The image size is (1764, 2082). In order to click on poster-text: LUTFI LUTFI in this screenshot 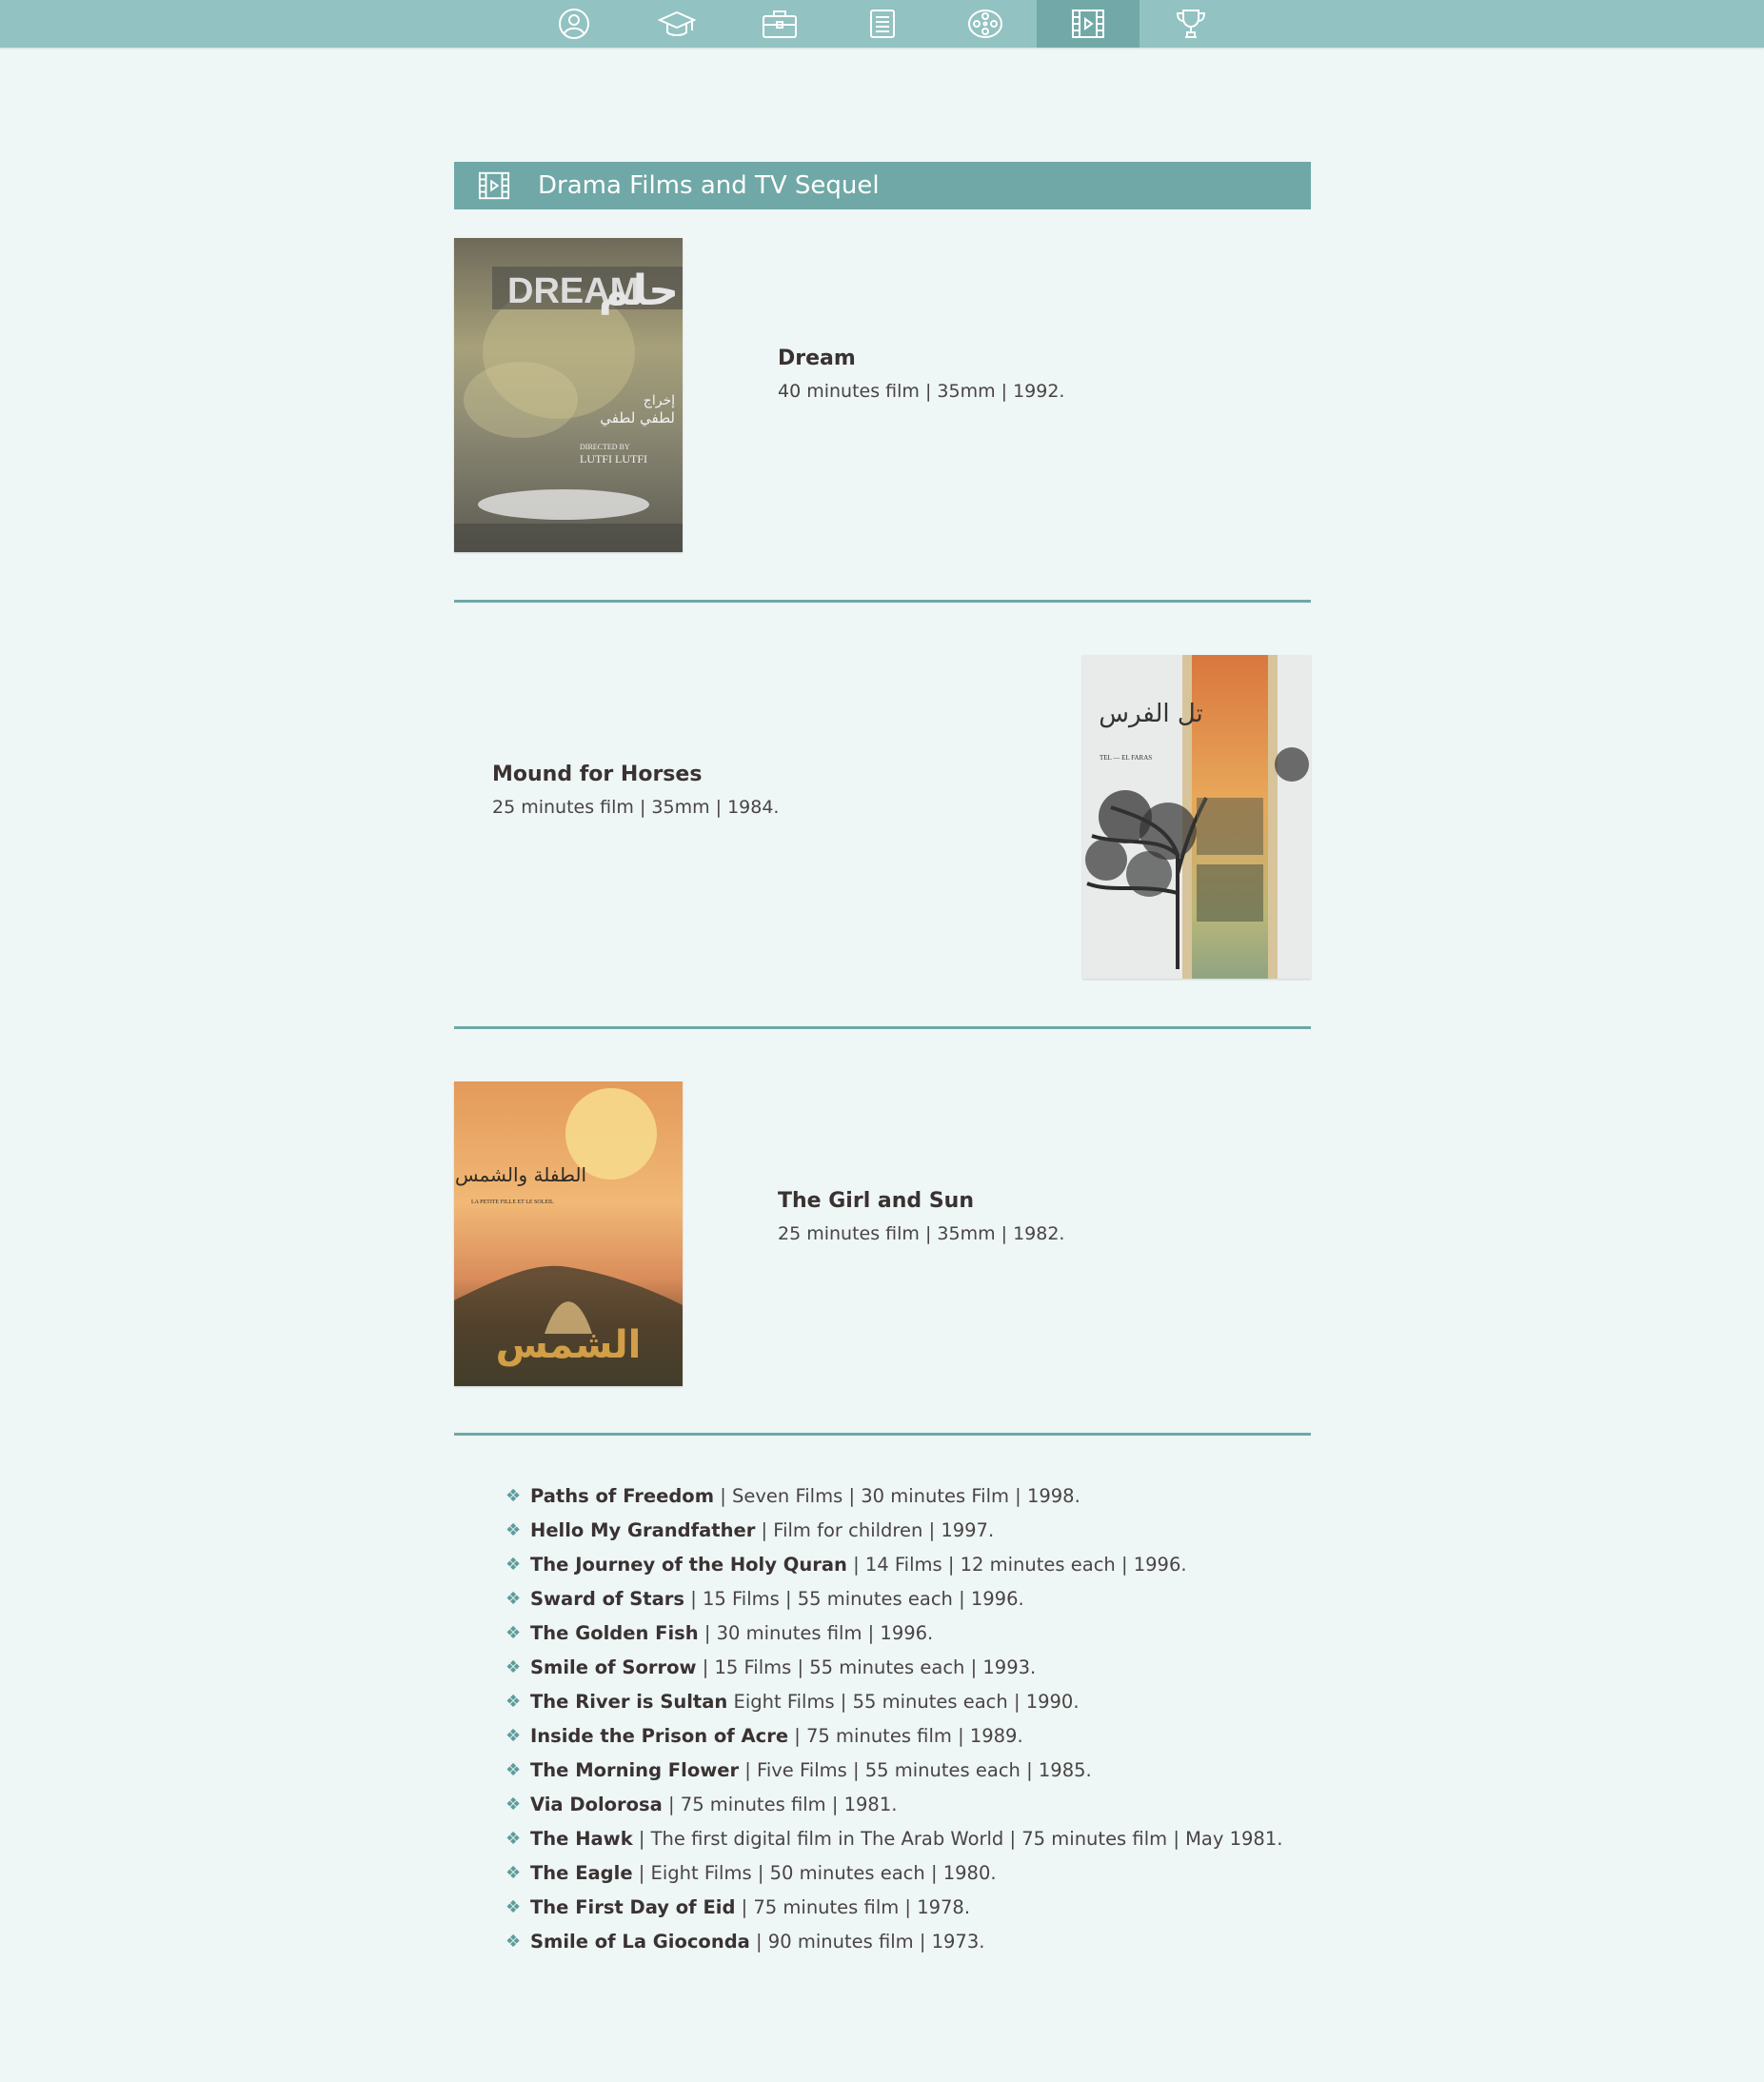, I will do `click(614, 459)`.